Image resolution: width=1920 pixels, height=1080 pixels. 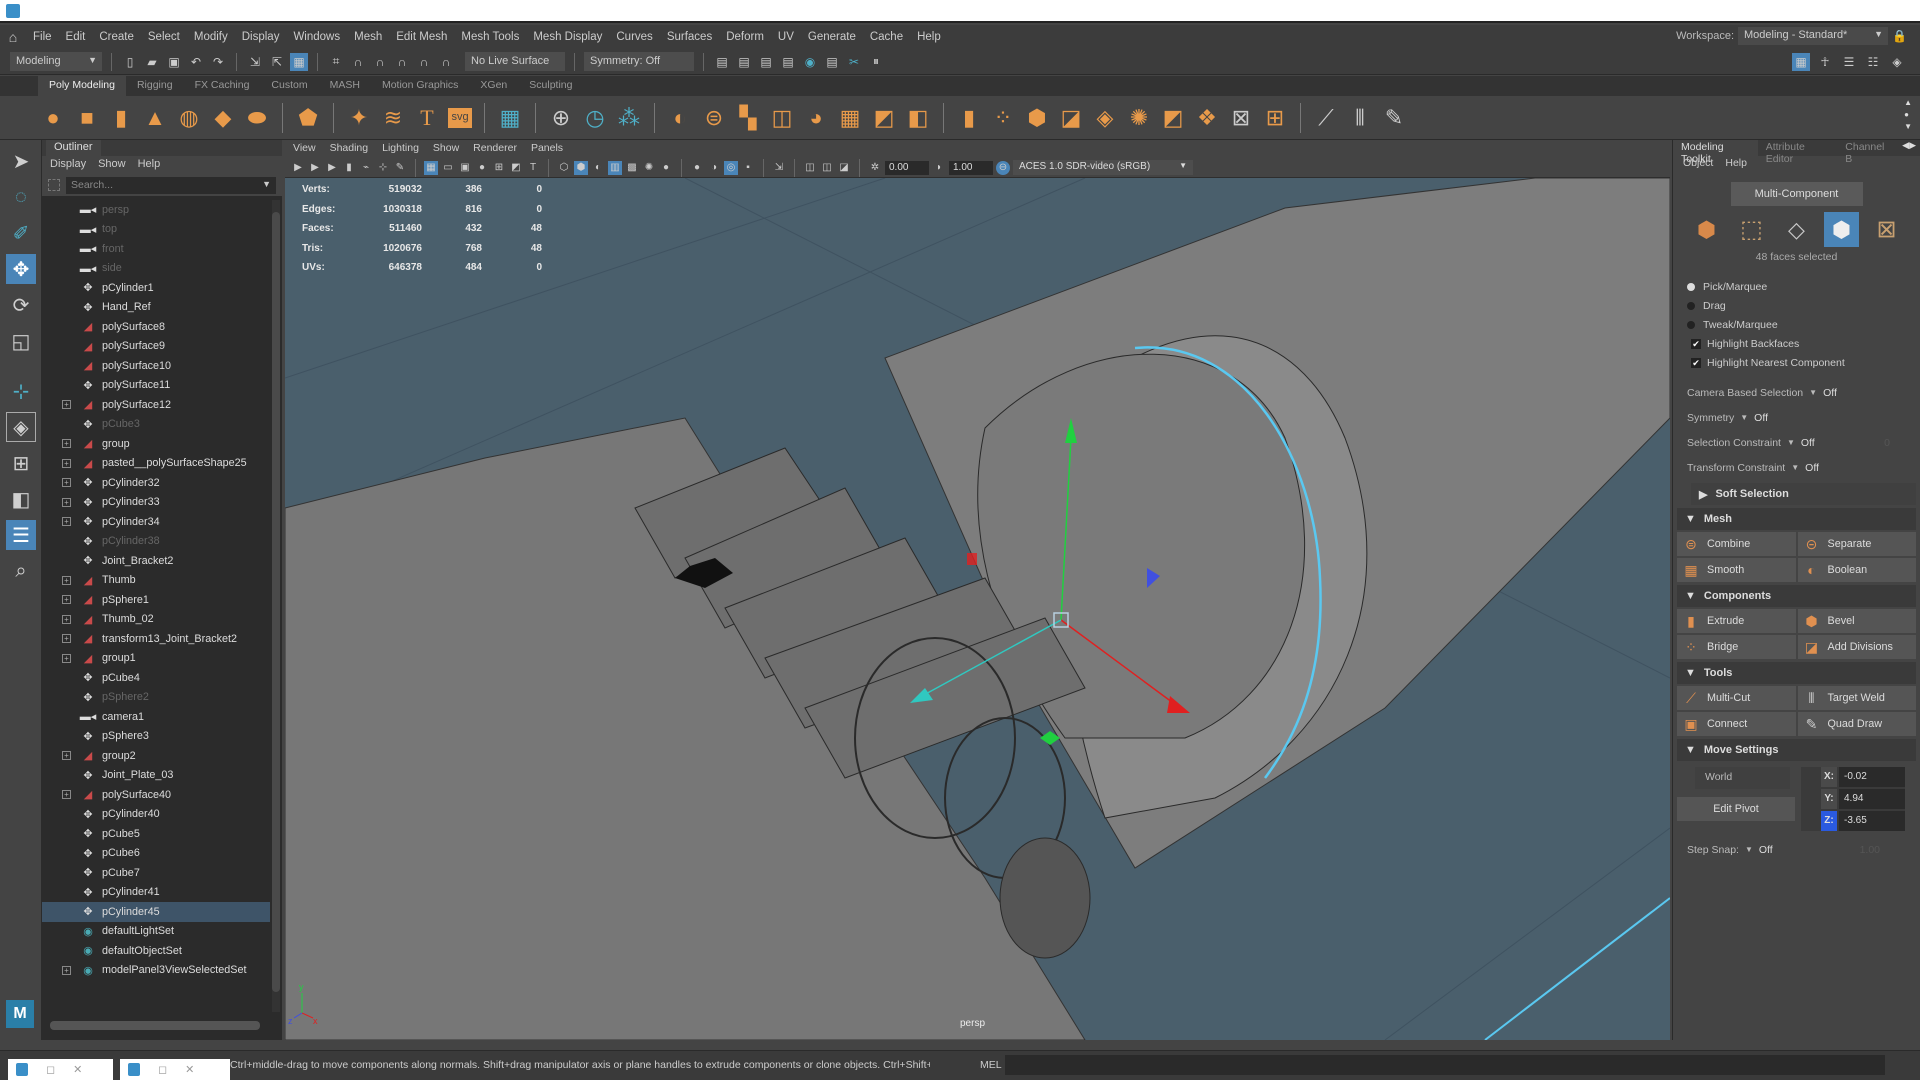 What do you see at coordinates (21, 233) in the screenshot?
I see `paint-select-tool-icon: ✐` at bounding box center [21, 233].